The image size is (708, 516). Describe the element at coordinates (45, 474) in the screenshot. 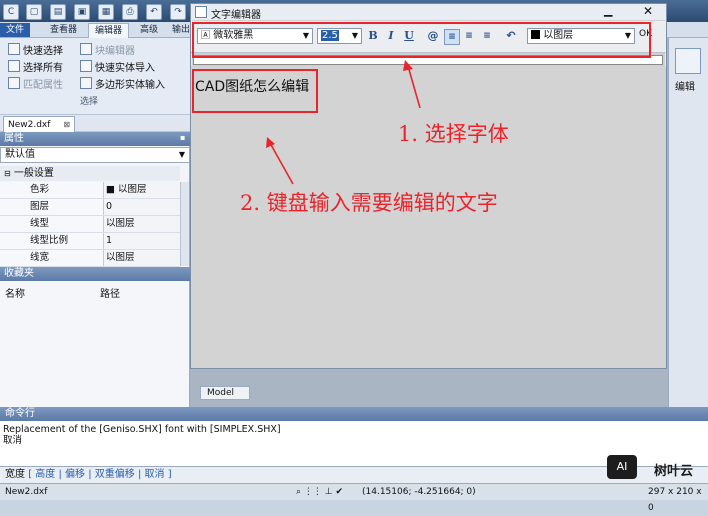

I see `option-height: 高度` at that location.